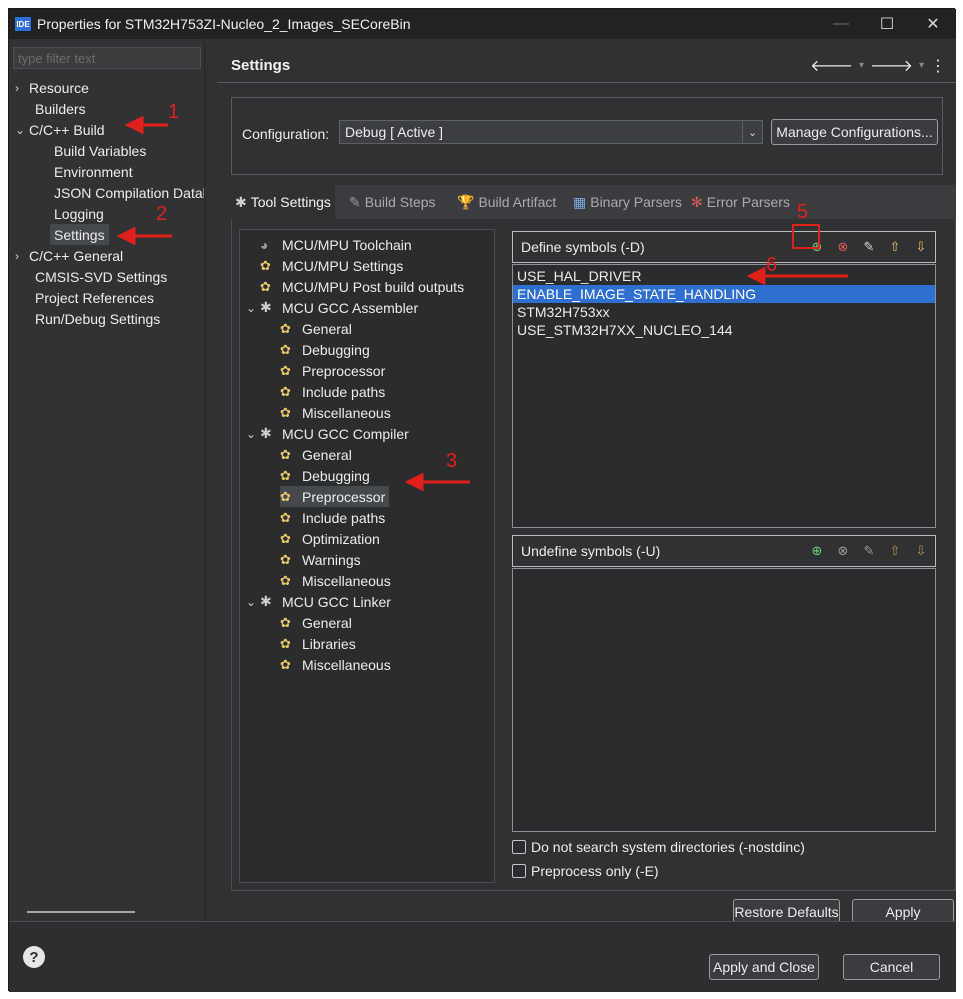 The height and width of the screenshot is (999, 963). I want to click on tree-item-cc-general: ✿ General, so click(316, 454).